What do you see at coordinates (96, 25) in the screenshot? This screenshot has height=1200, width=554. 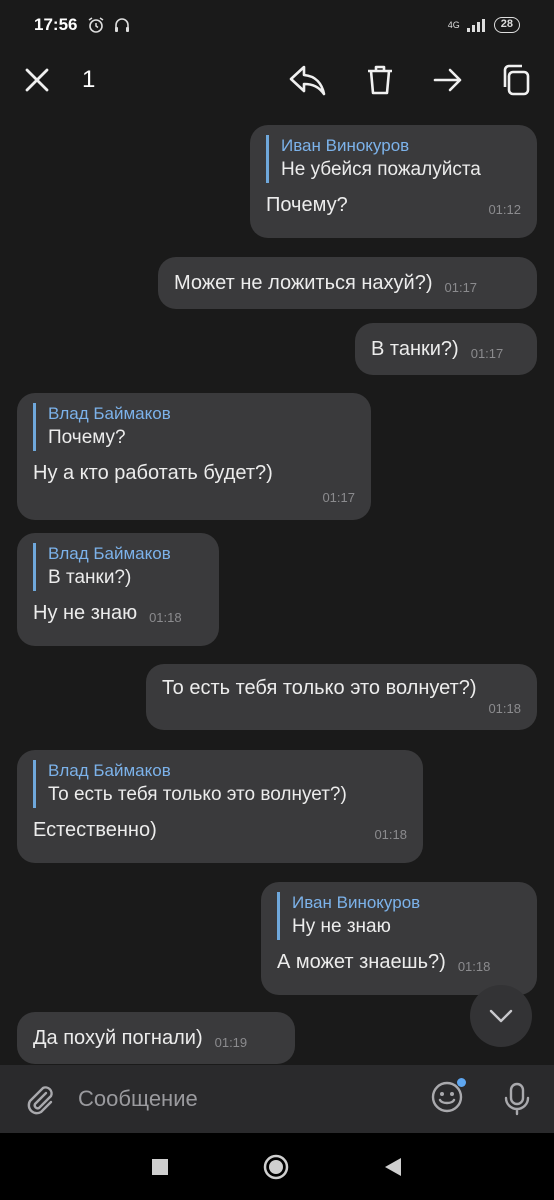 I see `alarm-icon` at bounding box center [96, 25].